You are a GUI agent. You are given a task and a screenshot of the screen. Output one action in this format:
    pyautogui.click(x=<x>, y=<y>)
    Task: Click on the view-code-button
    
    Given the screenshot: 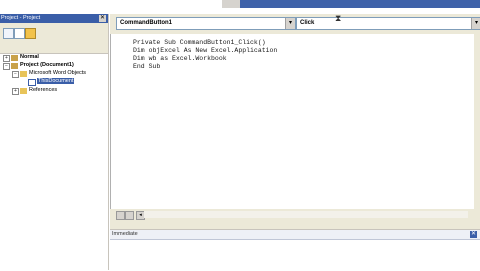 What is the action you would take?
    pyautogui.click(x=8, y=33)
    